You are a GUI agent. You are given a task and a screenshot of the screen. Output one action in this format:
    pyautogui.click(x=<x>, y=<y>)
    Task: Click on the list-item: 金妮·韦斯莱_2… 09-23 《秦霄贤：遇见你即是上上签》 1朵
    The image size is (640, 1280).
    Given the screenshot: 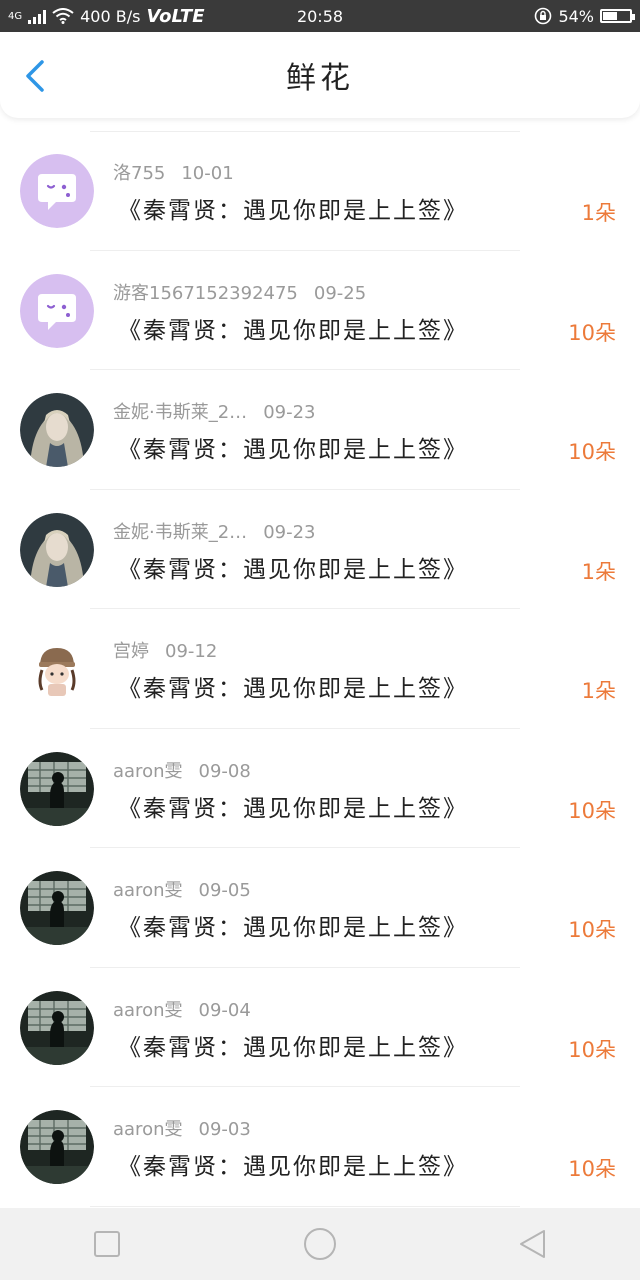 What is the action you would take?
    pyautogui.click(x=320, y=550)
    